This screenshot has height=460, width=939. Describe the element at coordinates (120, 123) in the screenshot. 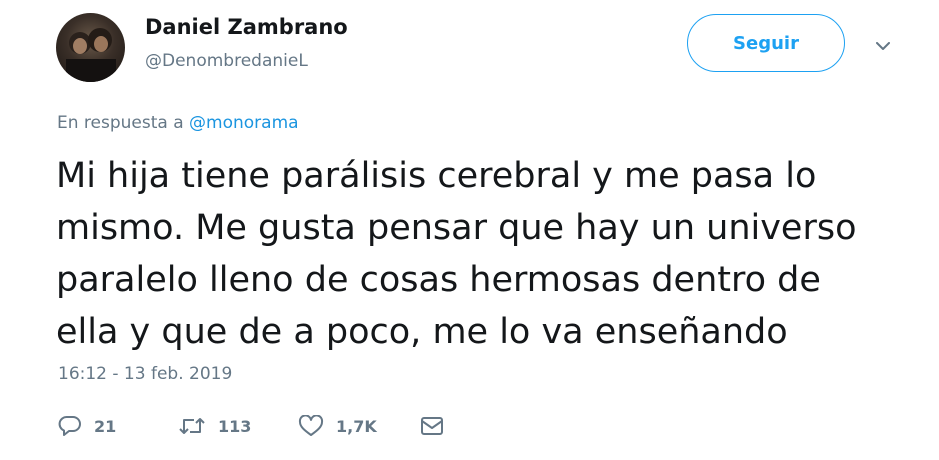

I see `reply-context-prefix: En respuesta a` at that location.